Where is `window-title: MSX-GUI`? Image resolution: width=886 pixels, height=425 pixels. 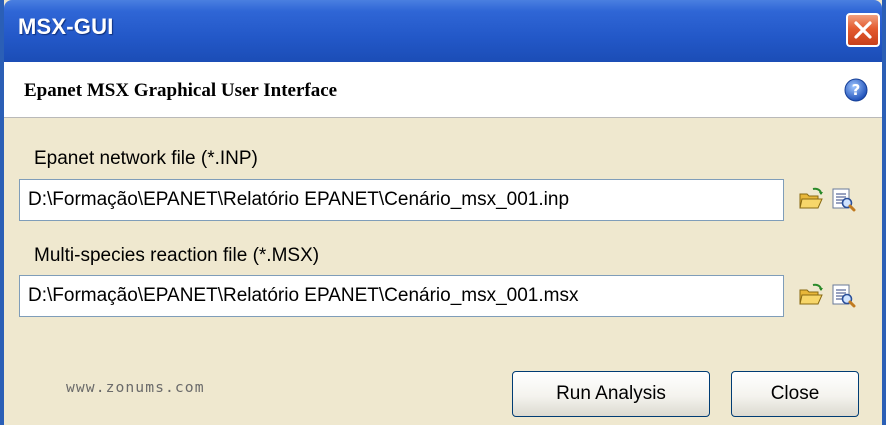
window-title: MSX-GUI is located at coordinates (66, 26).